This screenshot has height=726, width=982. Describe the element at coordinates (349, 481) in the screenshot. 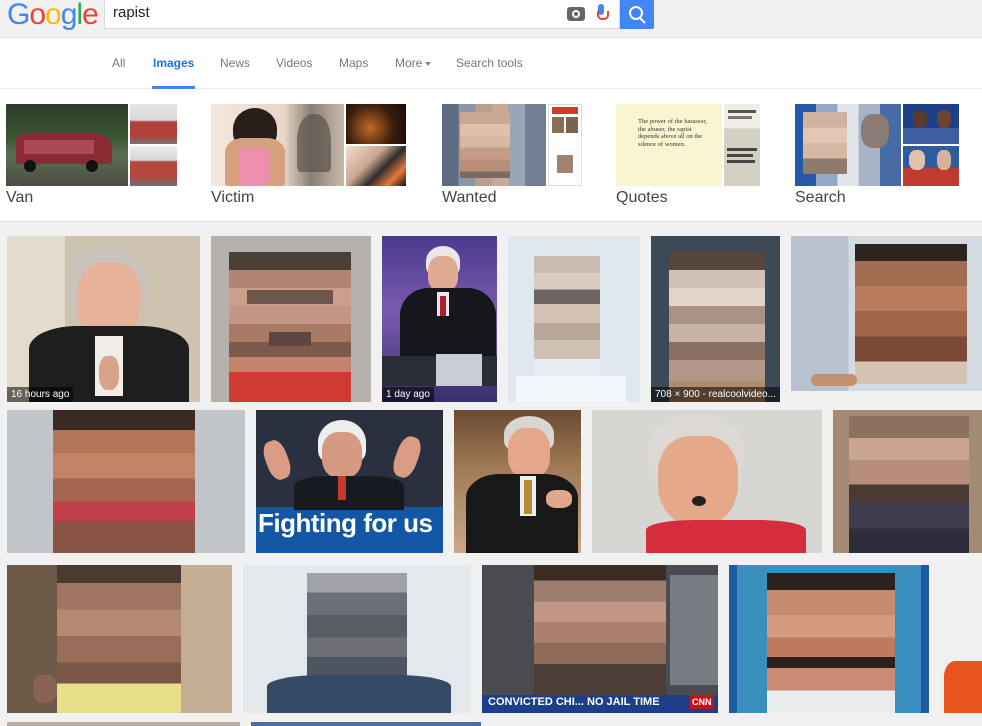

I see `result-image-8: Fighting for us` at that location.